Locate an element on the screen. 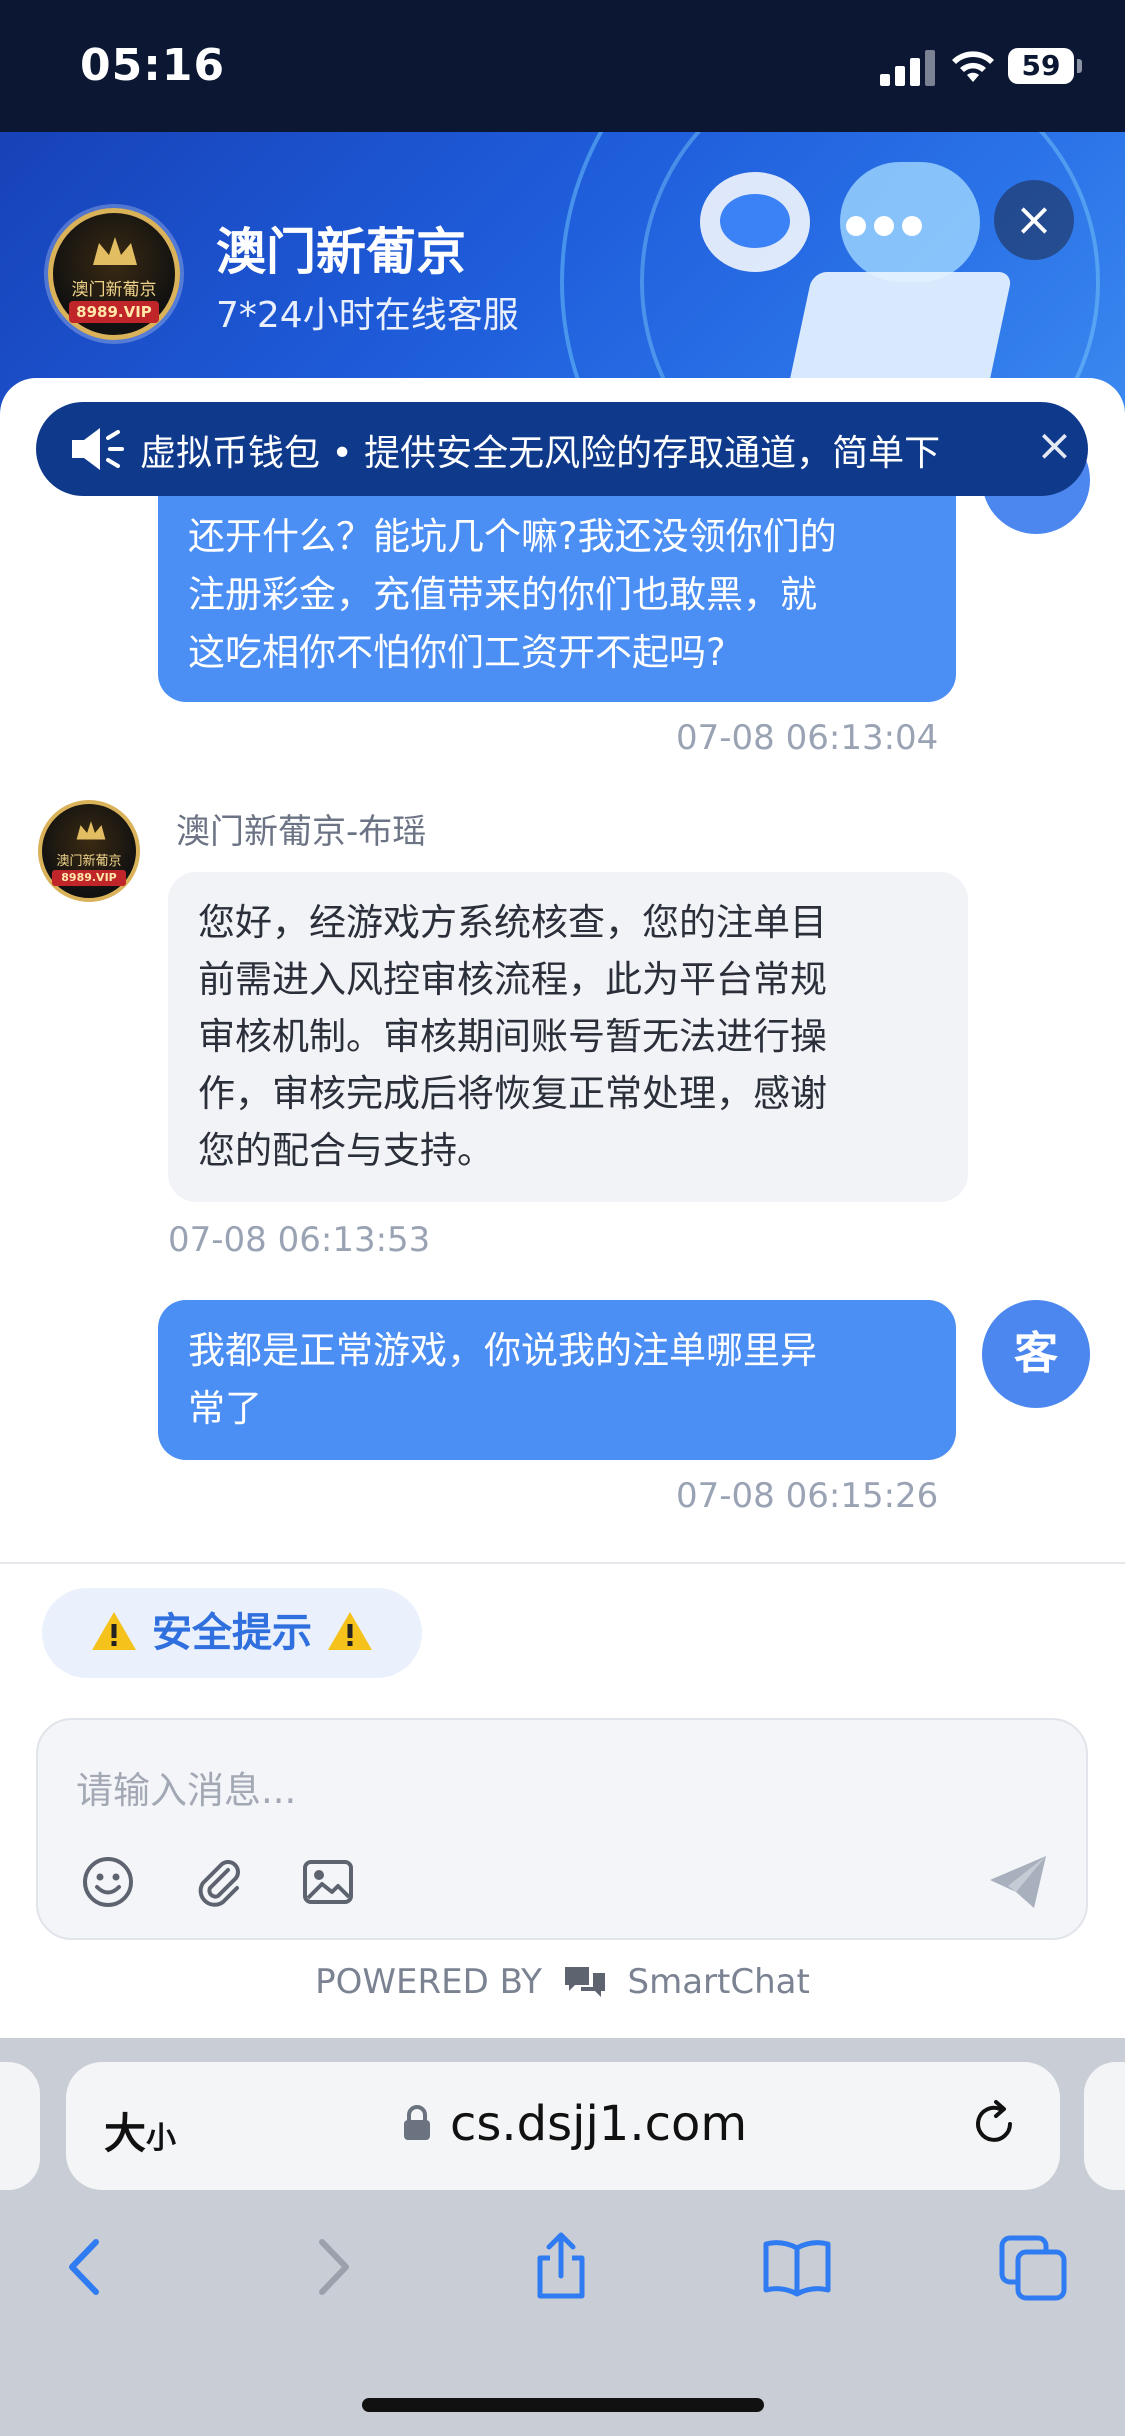 This screenshot has width=1125, height=2436. message-line: 作，审核完成后将恢复正常处理，感谢 is located at coordinates (512, 1093).